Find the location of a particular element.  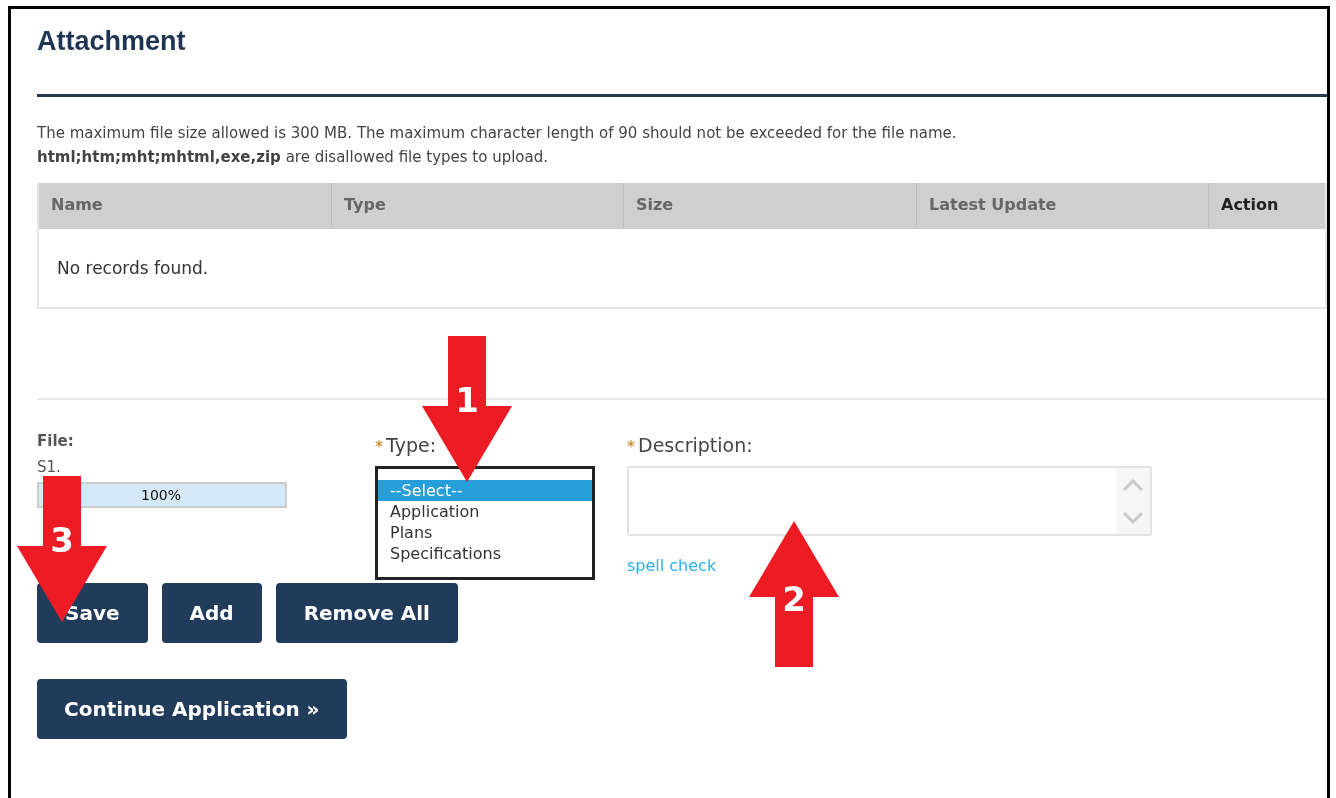

list-option: Specifications is located at coordinates (485, 553).